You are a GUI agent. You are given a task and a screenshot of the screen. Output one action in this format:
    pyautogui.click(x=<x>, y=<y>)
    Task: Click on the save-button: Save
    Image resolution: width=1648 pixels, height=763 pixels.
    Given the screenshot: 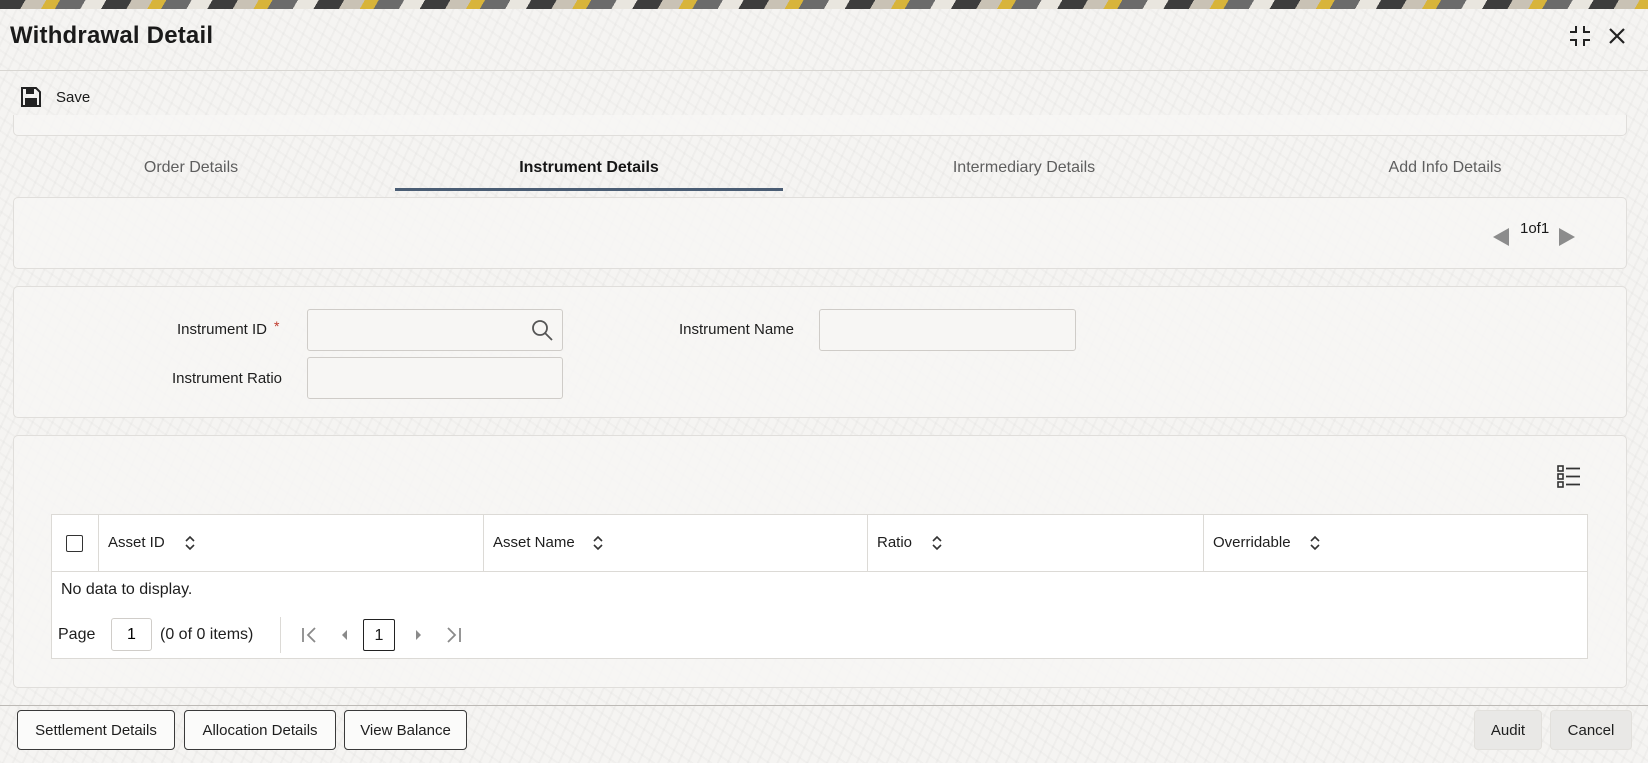 What is the action you would take?
    pyautogui.click(x=55, y=97)
    